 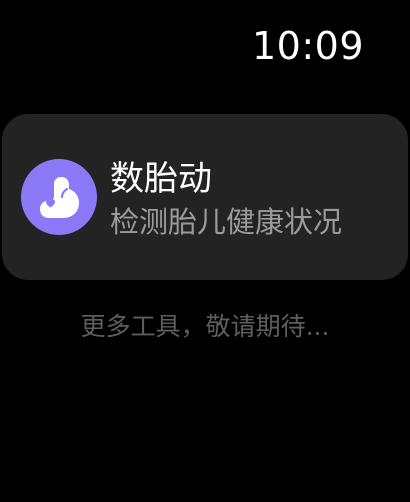 What do you see at coordinates (161, 179) in the screenshot?
I see `tool-title: 数胎动` at bounding box center [161, 179].